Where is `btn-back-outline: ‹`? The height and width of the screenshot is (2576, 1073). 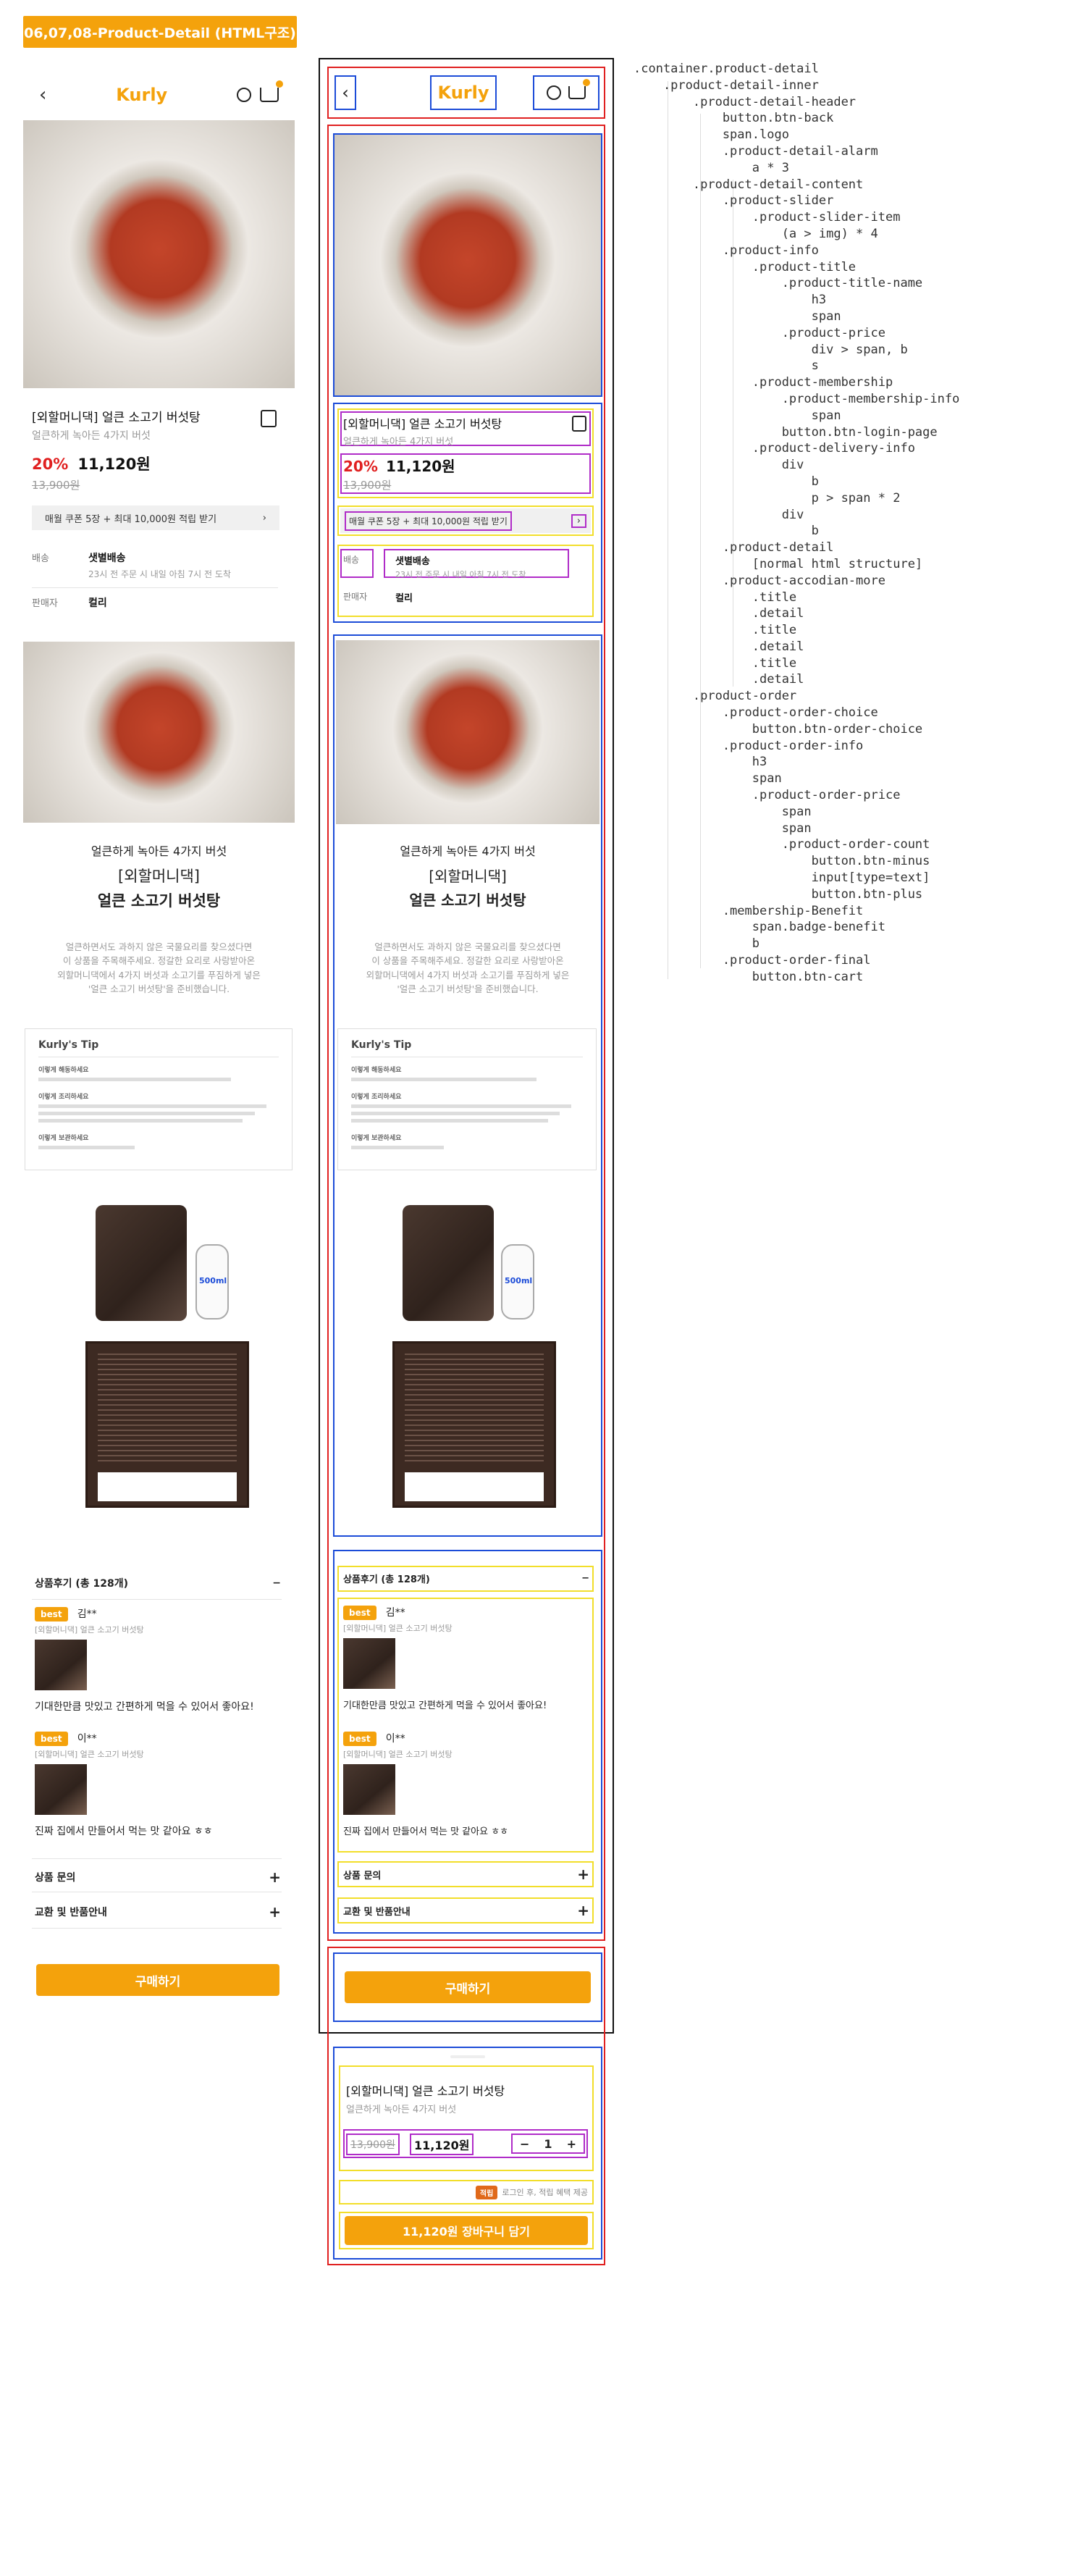
btn-back-outline: ‹ is located at coordinates (345, 92).